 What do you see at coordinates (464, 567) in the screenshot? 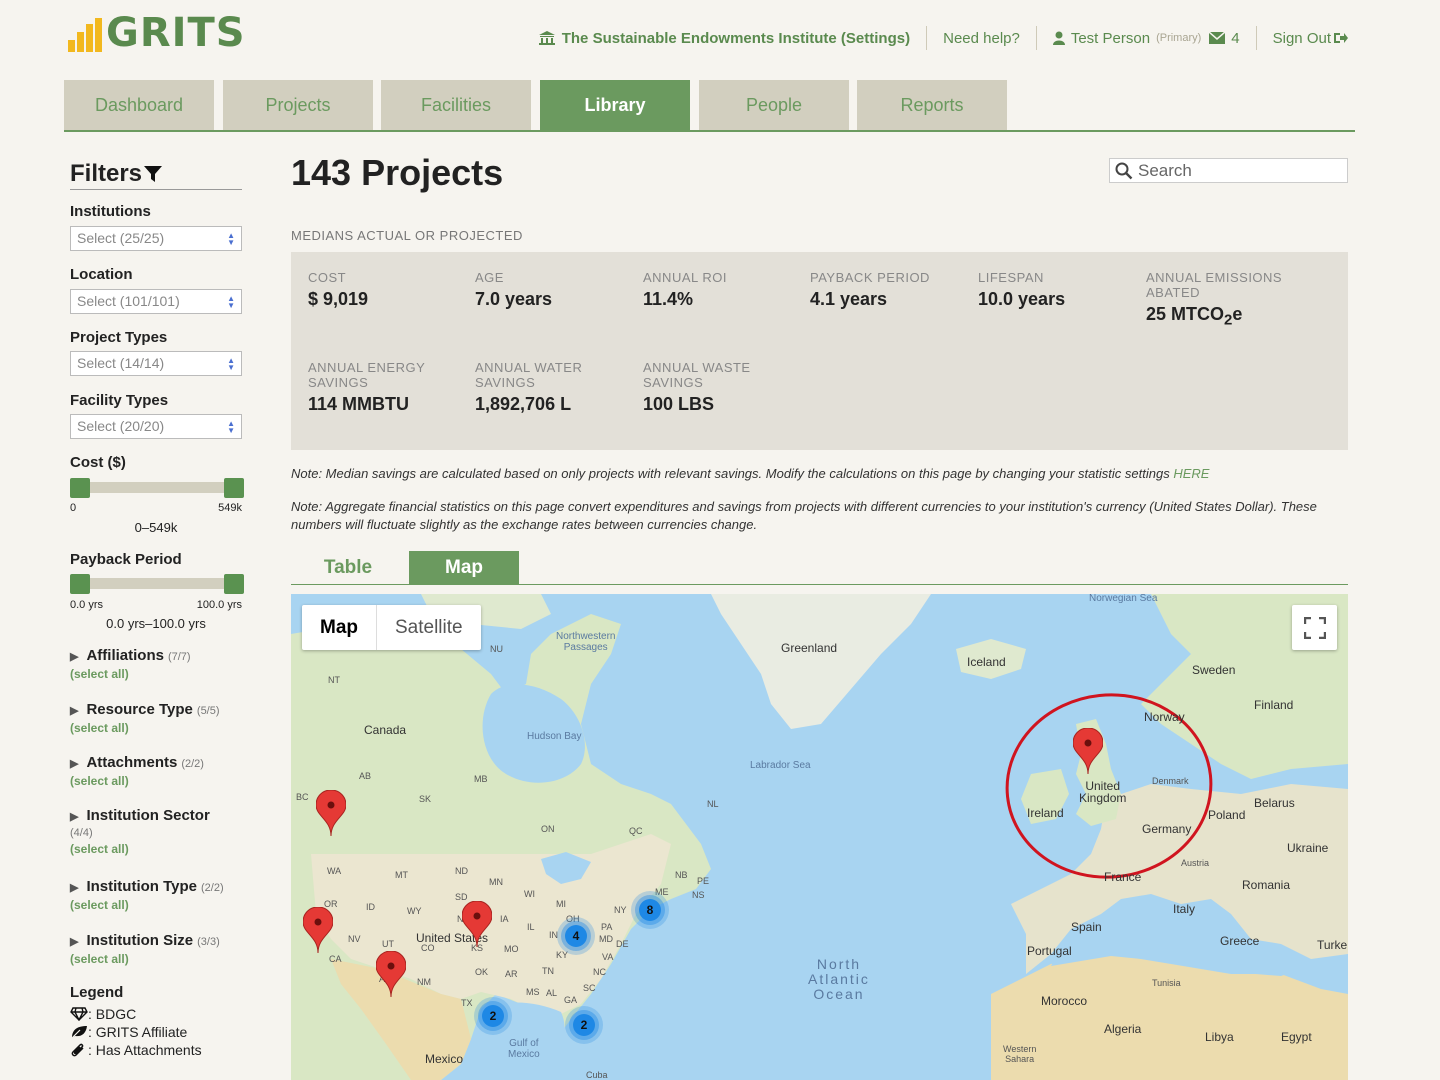
I see `tab-map: Map` at bounding box center [464, 567].